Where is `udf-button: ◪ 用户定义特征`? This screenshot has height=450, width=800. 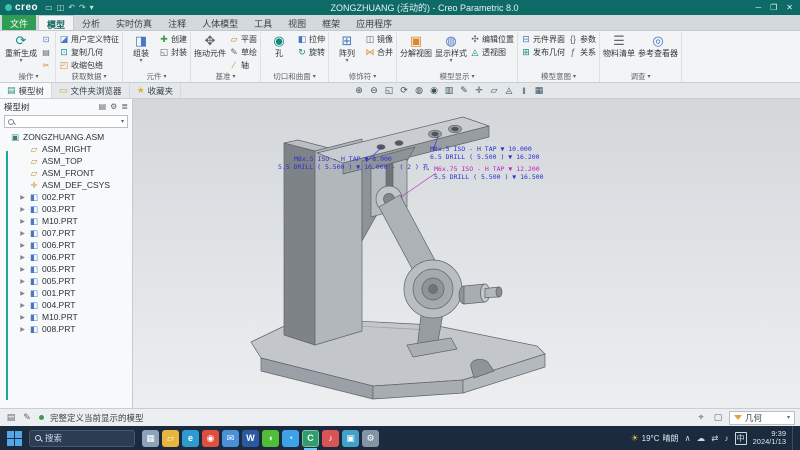 udf-button: ◪ 用户定义特征 is located at coordinates (89, 39).